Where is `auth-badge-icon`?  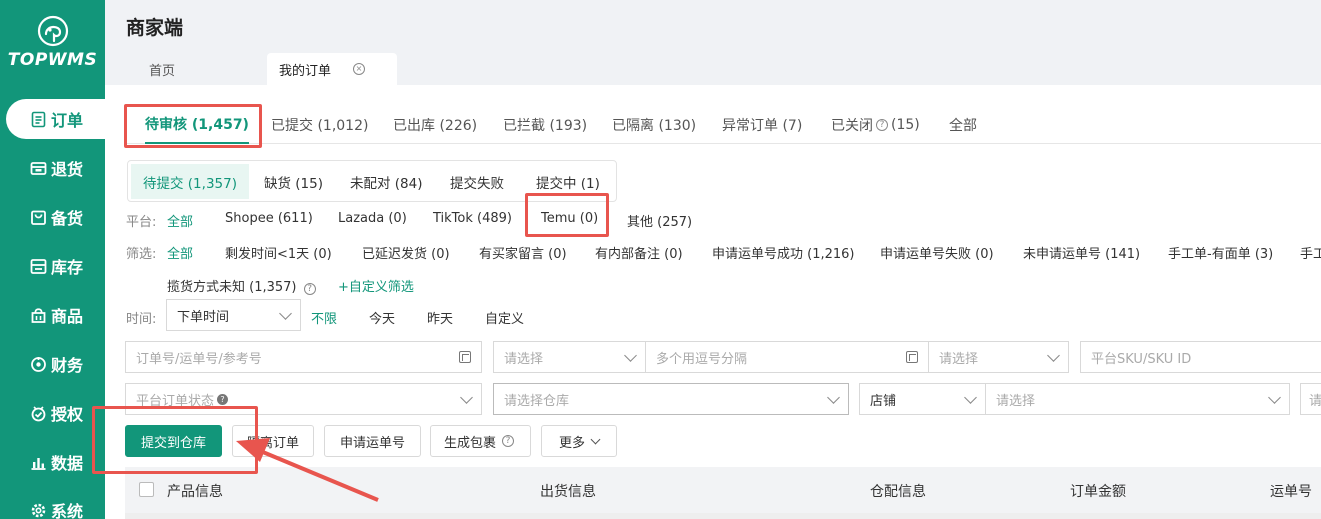 auth-badge-icon is located at coordinates (38, 413).